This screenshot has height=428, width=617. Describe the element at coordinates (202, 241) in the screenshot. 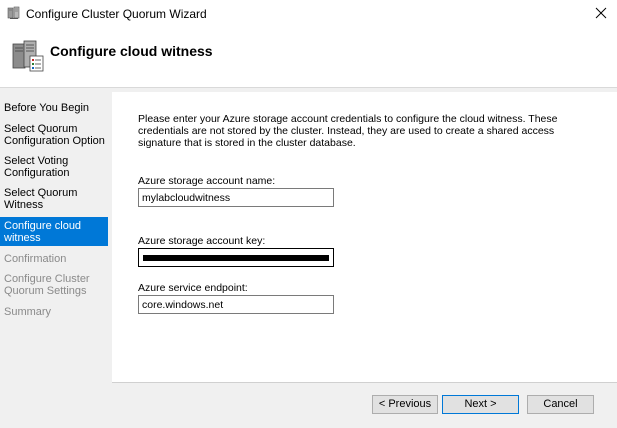

I see `account-key-label: Azure storage account key:` at that location.